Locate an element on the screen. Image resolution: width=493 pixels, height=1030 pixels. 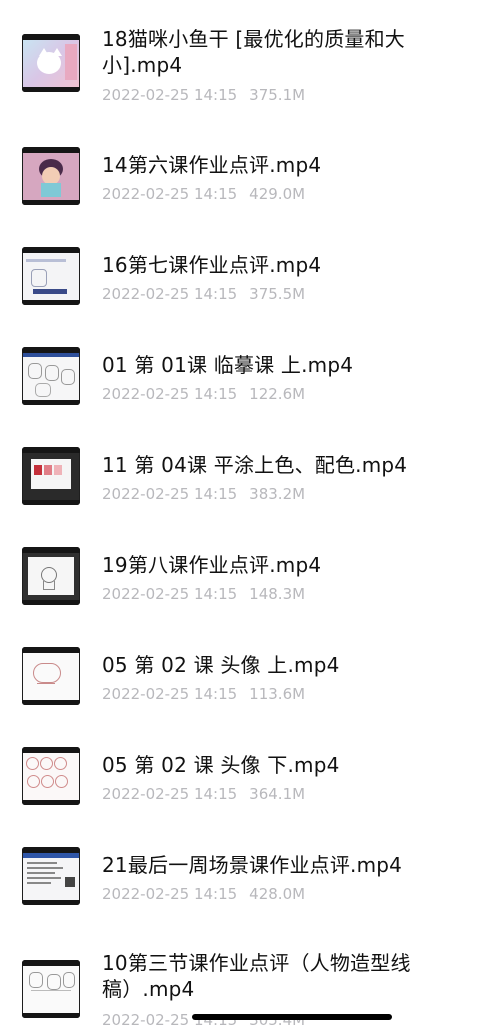
file-name: 18猫咪小鱼干 [最优化的质量和大小].mp4 is located at coordinates (254, 52).